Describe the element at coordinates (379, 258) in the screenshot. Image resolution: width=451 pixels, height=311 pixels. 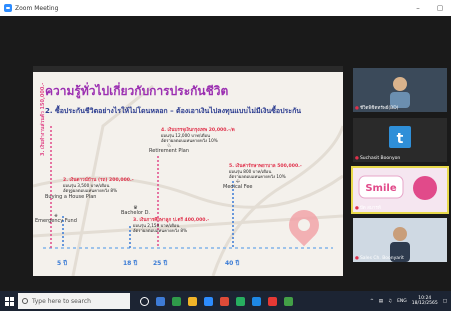
I see `participant-name: ●Sales Ch. Boonyarit` at that location.